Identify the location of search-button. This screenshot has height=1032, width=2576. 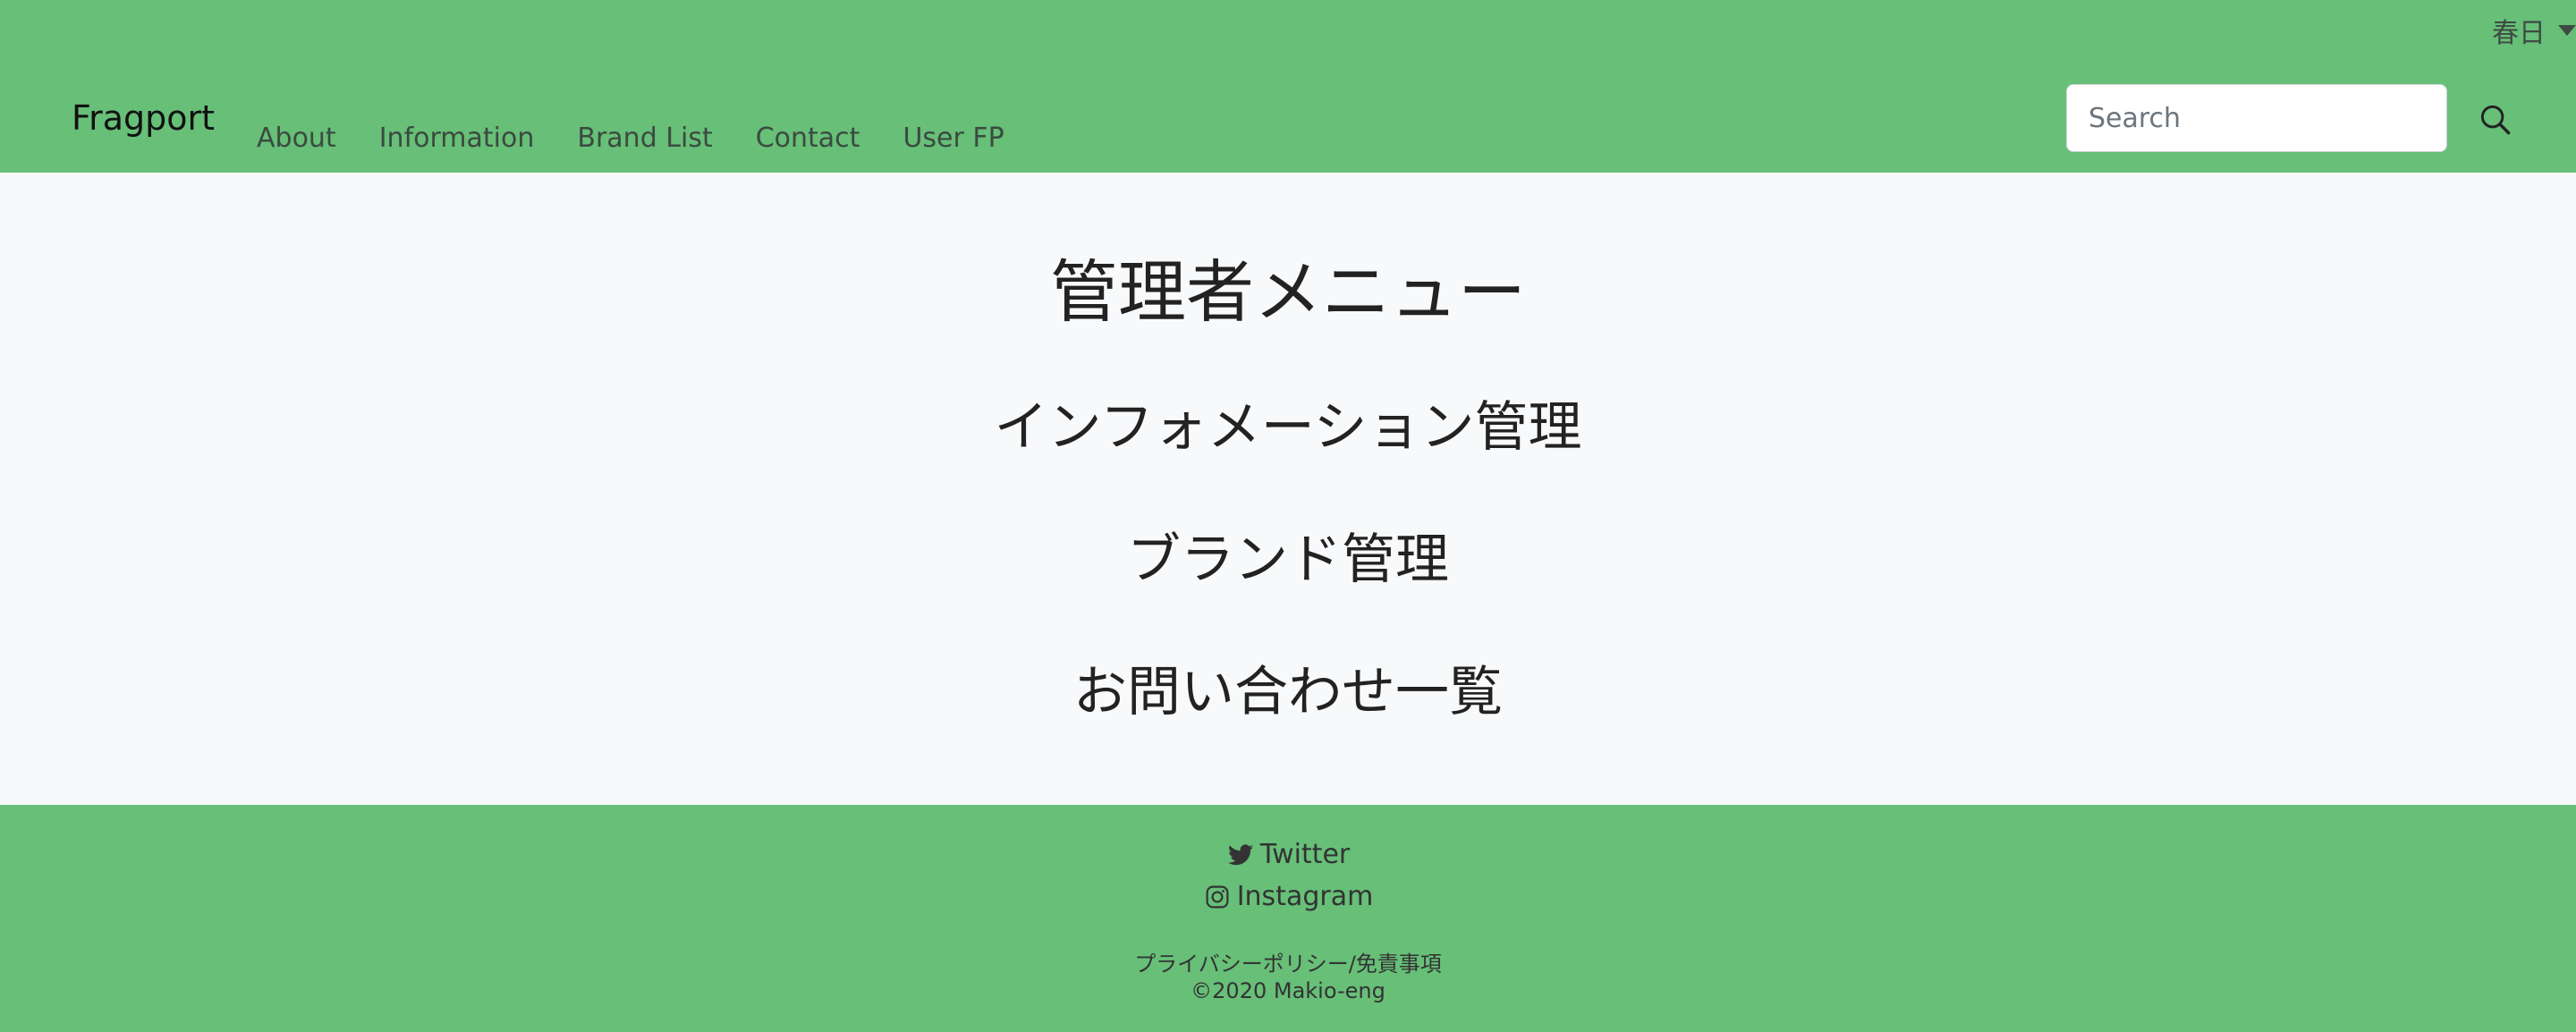
(2495, 120).